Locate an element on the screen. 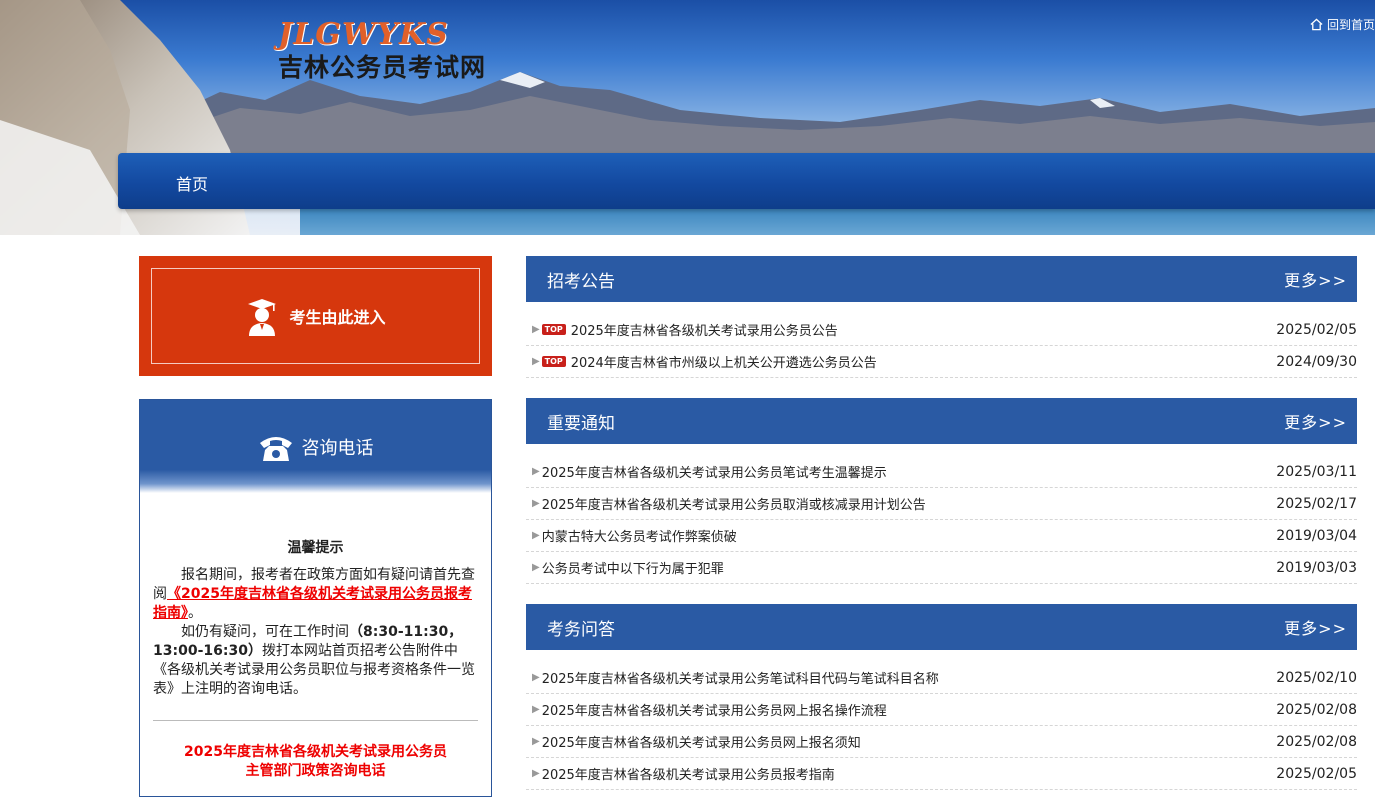  list-item-link: ▶ TOP 2024年度吉林省市州级以上机关公开遴选公务员公告 is located at coordinates (704, 361).